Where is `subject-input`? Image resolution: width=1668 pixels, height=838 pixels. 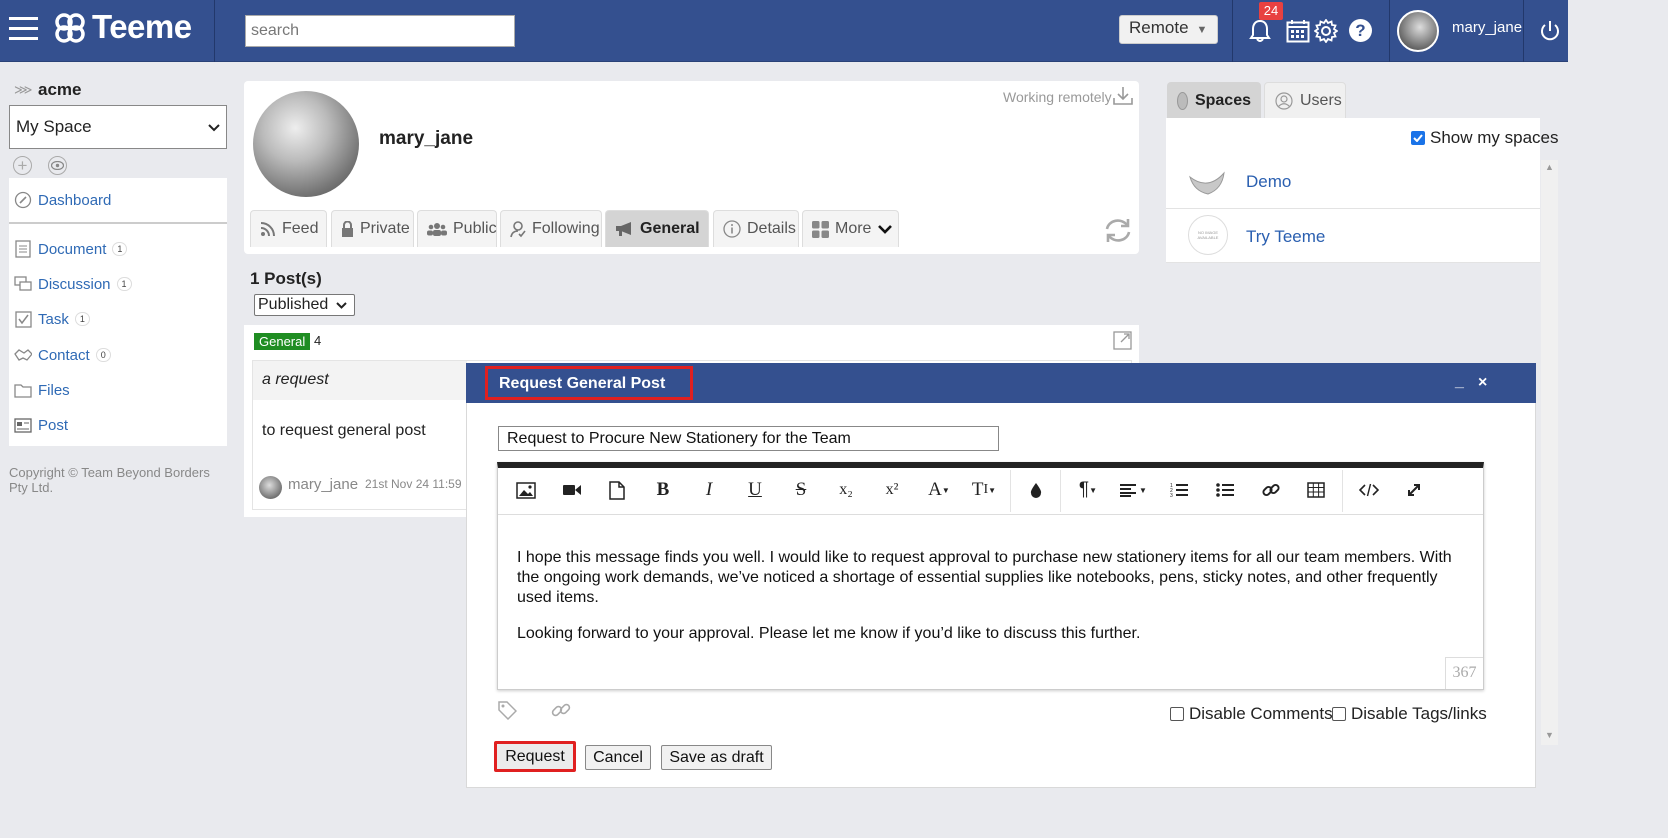 subject-input is located at coordinates (748, 438).